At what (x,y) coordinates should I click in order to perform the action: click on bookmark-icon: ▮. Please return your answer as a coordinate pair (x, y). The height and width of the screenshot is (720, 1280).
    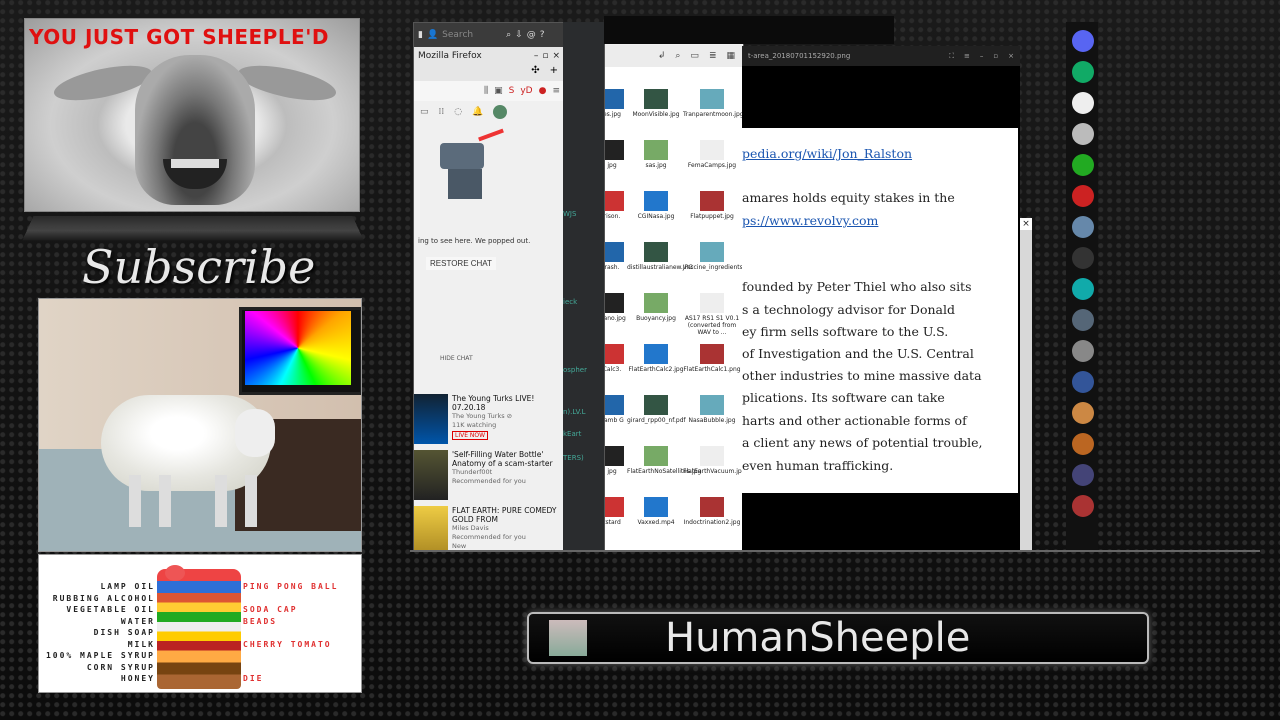
    Looking at the image, I should click on (420, 35).